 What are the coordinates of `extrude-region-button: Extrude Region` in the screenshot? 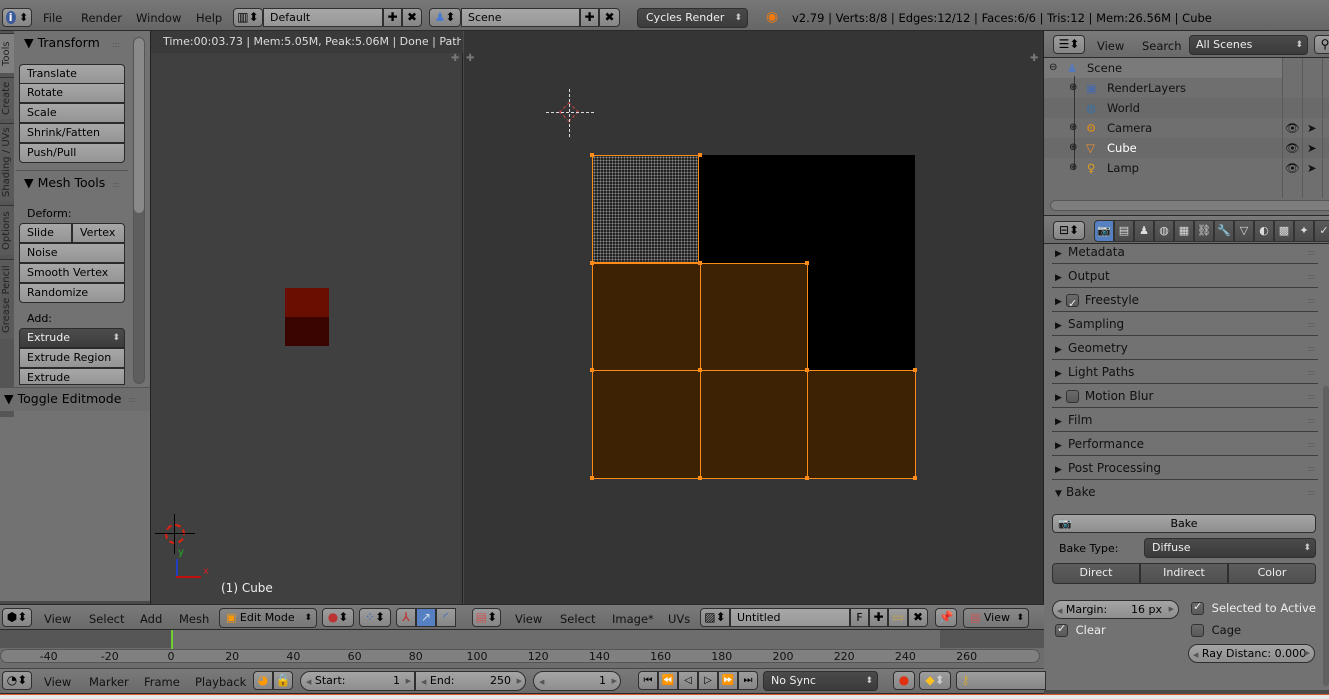 It's located at (72, 358).